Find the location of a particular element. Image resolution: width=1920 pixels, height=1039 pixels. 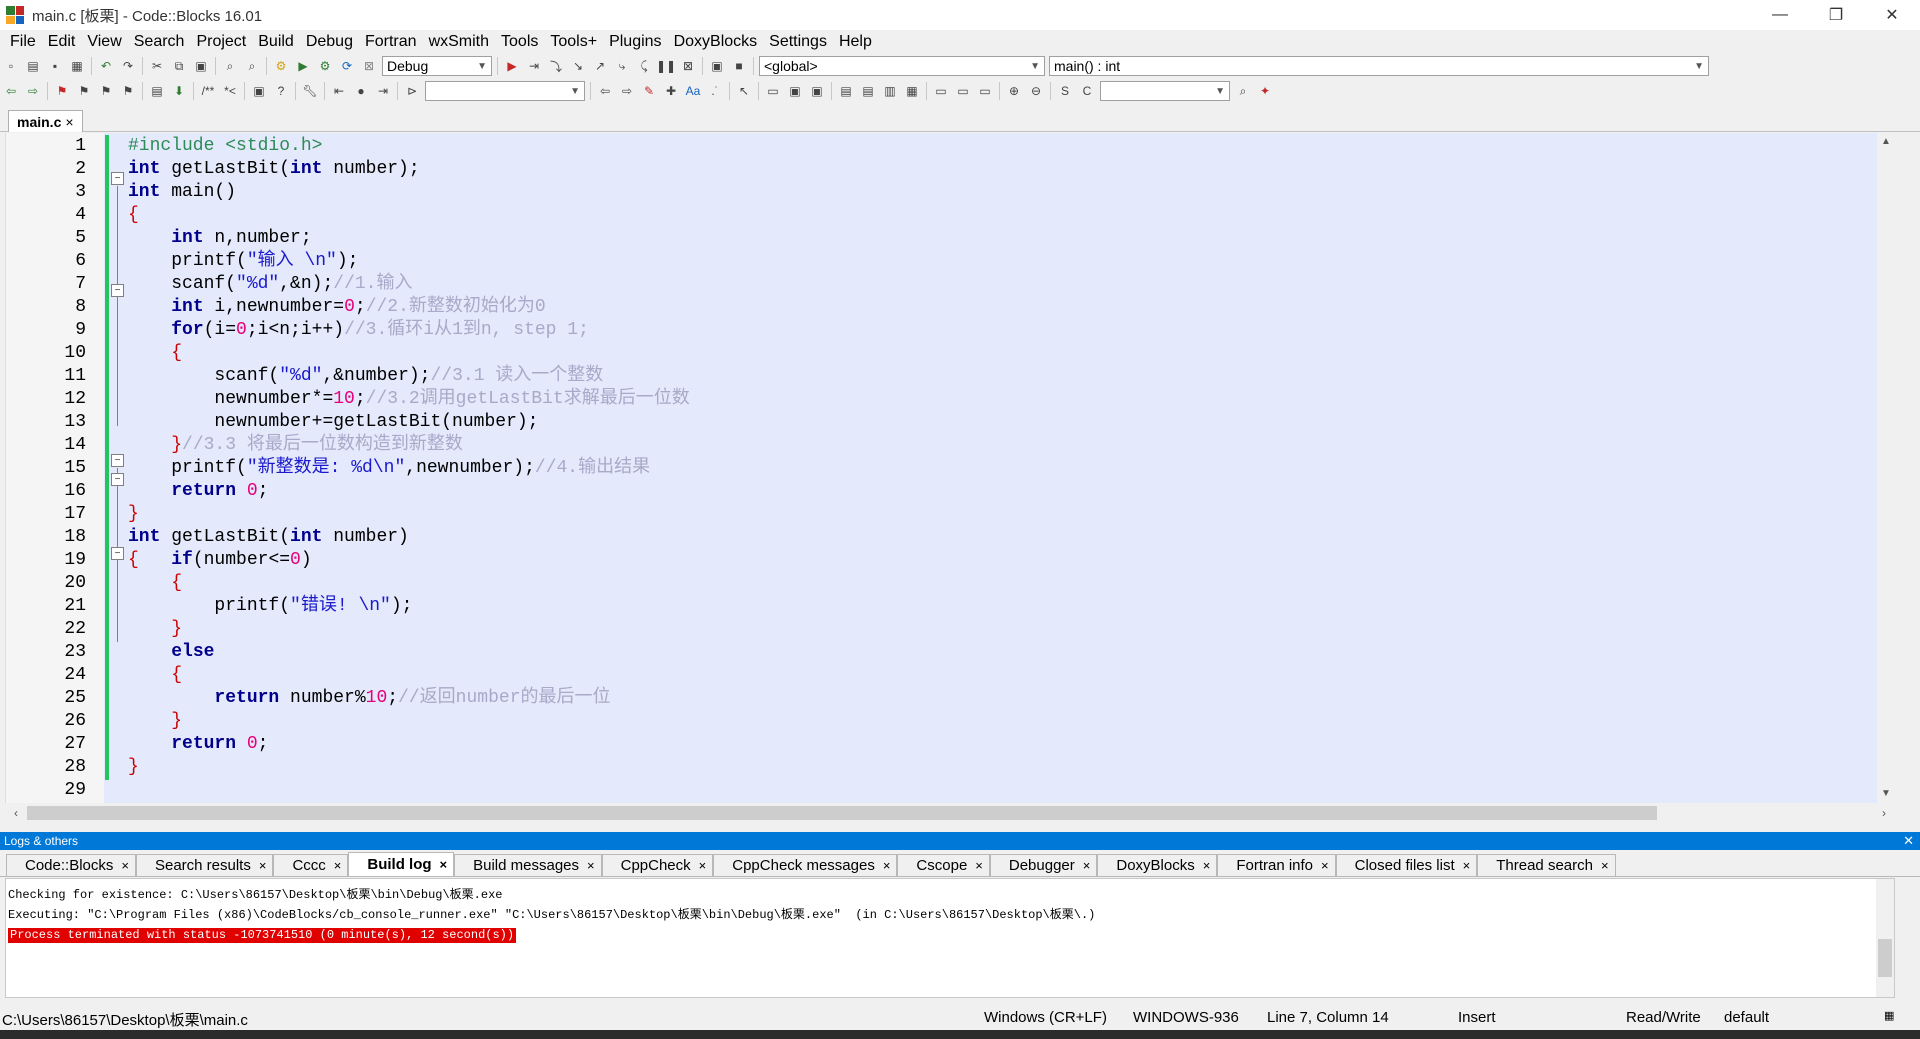

logs-vertical-scrollbar is located at coordinates (1885, 938).